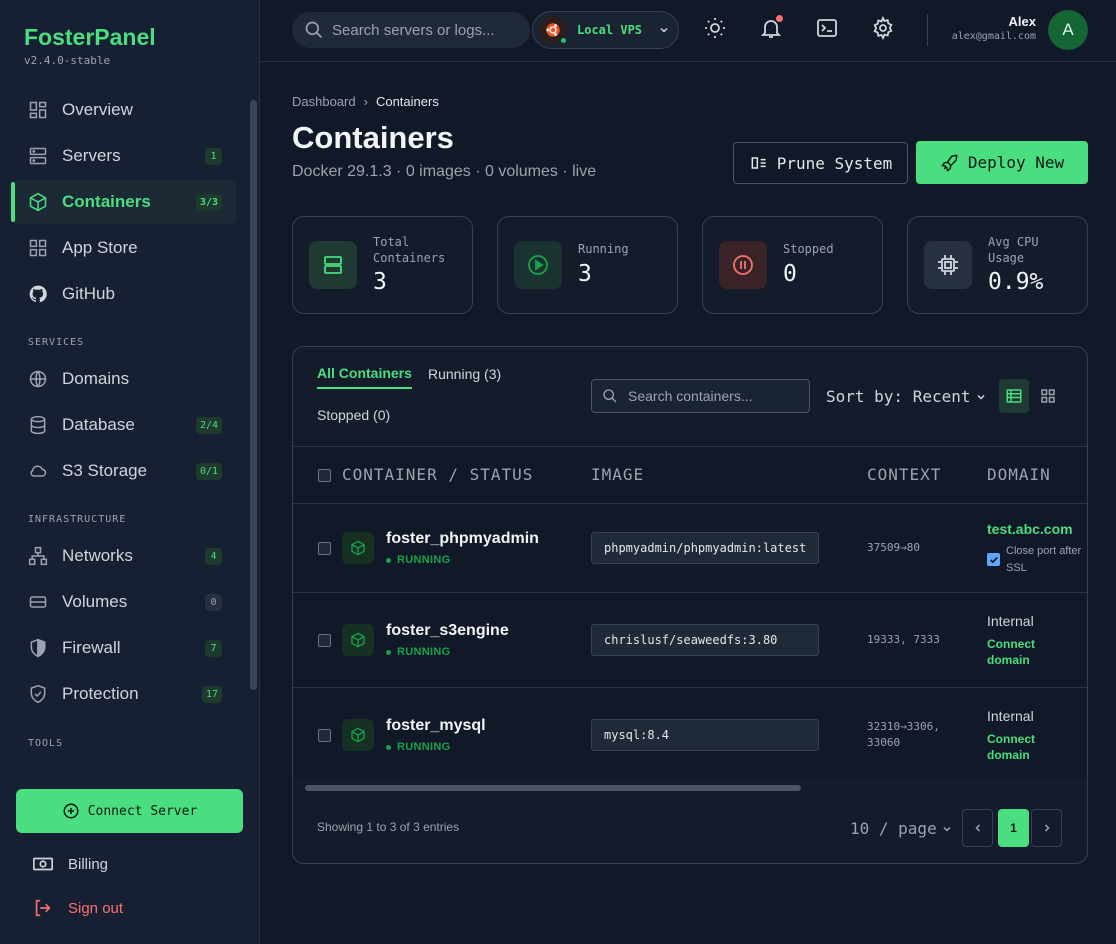 The image size is (1116, 944). I want to click on connect-server-button: Connect Server, so click(129, 811).